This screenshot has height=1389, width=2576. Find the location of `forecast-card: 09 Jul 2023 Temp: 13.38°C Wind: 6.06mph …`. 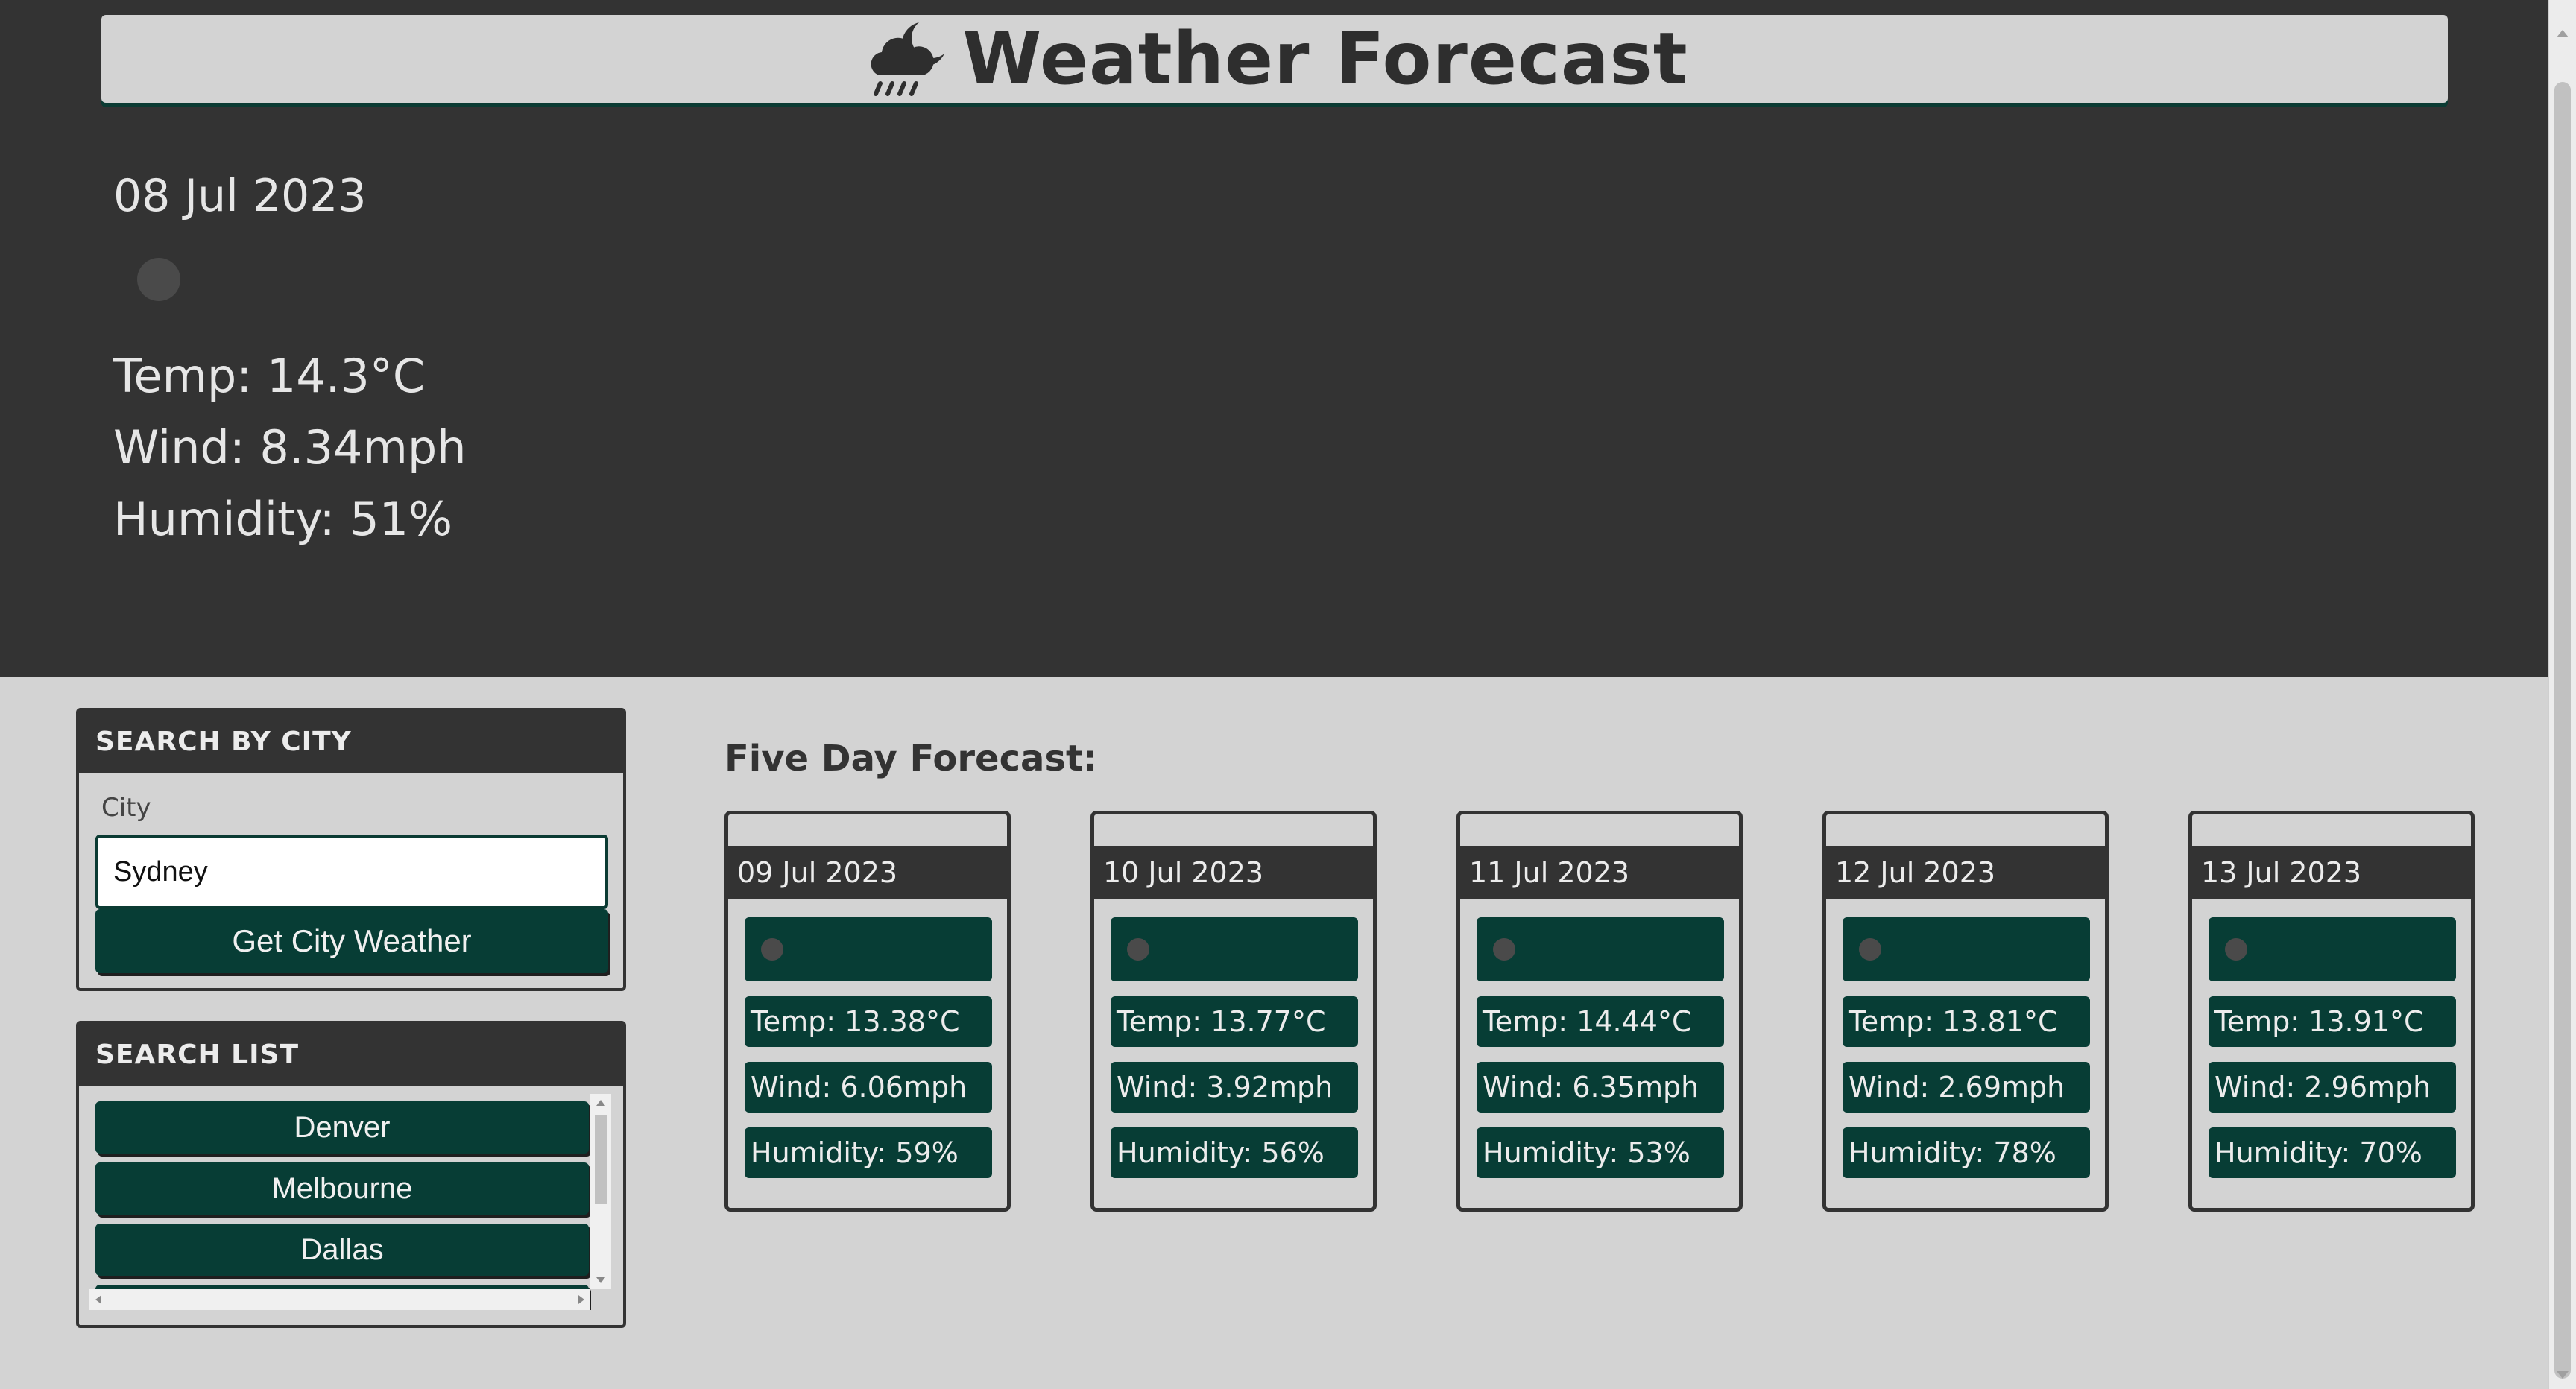

forecast-card: 09 Jul 2023 Temp: 13.38°C Wind: 6.06mph … is located at coordinates (867, 1011).